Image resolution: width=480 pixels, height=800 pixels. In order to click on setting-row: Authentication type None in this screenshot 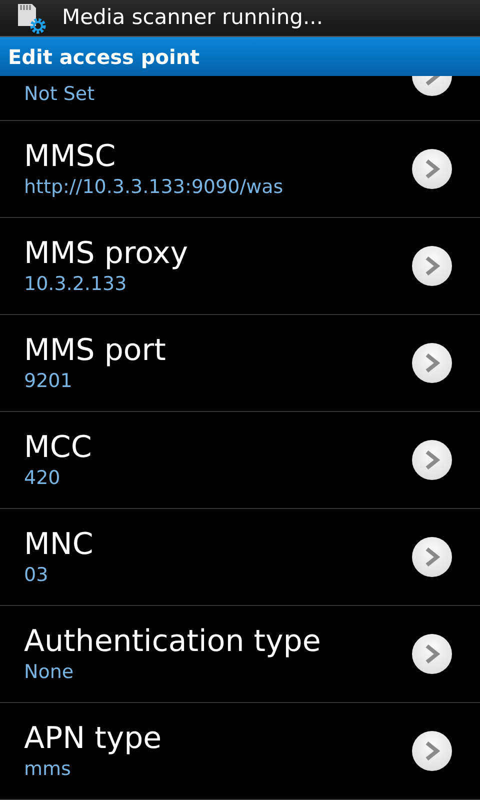, I will do `click(240, 654)`.